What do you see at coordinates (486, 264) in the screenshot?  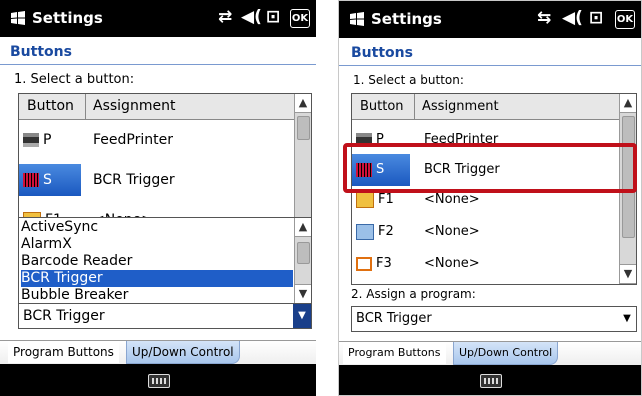 I see `grid-row: F3 <None>` at bounding box center [486, 264].